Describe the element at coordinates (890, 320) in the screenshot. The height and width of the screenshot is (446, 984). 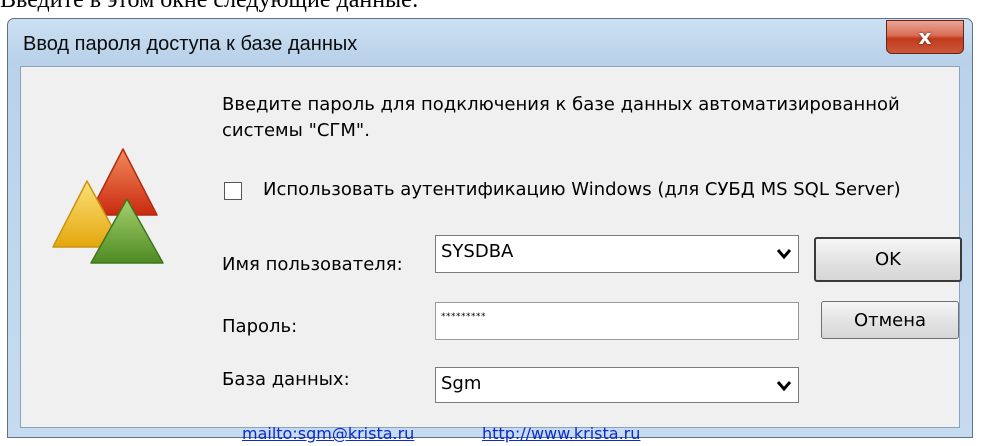
I see `cancel-button: Отмена` at that location.